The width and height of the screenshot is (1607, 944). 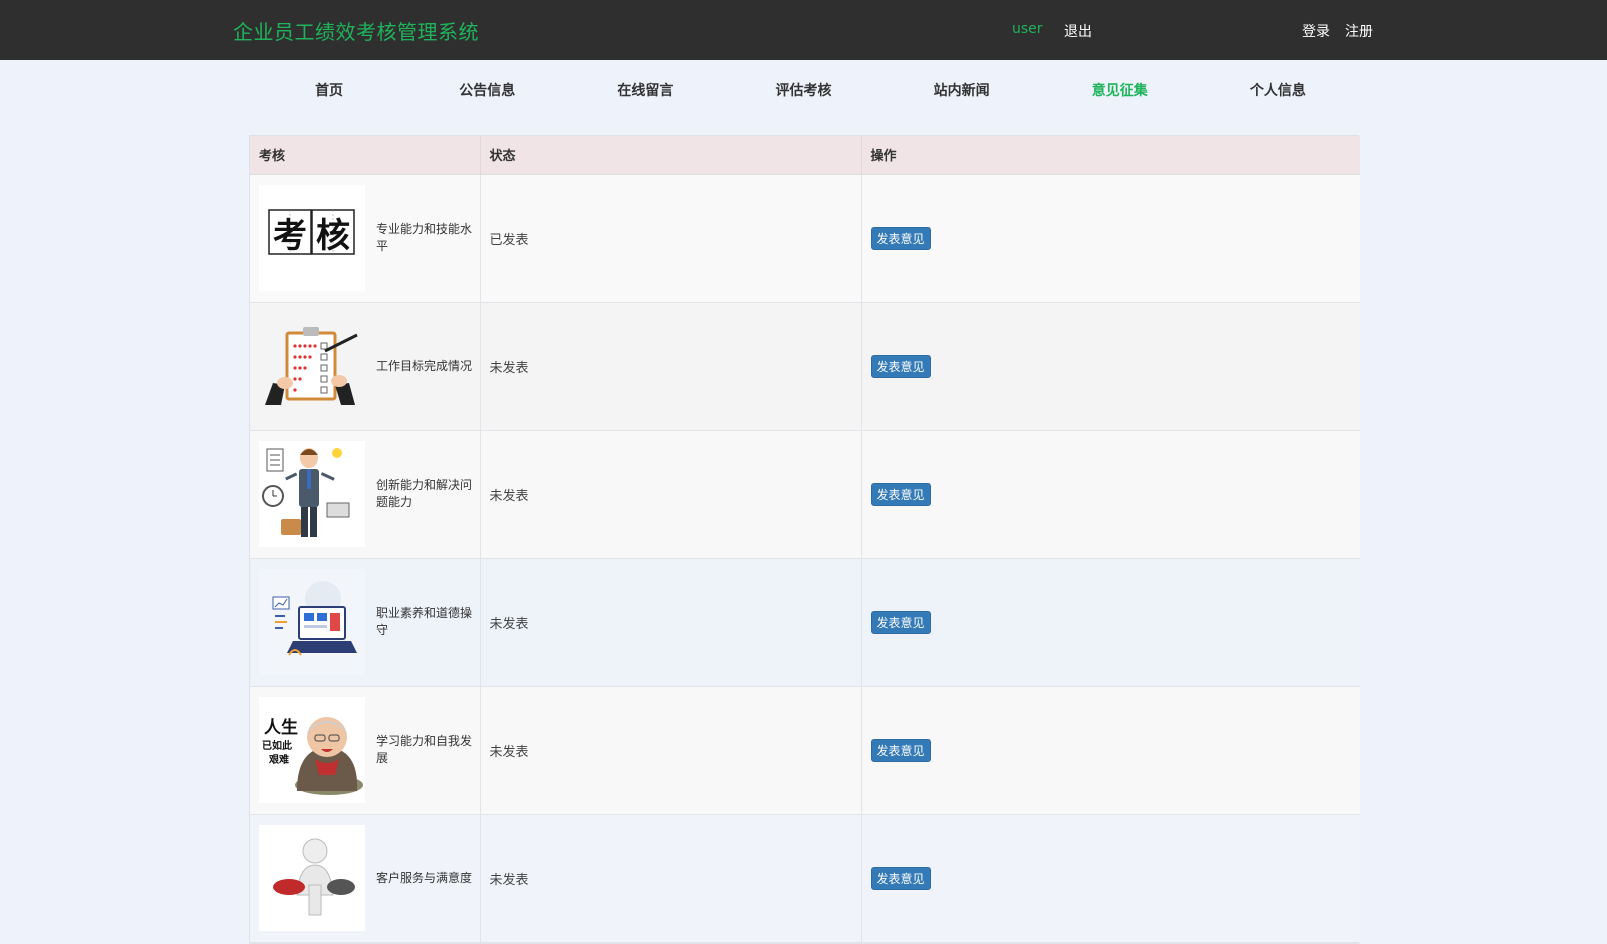 What do you see at coordinates (424, 749) in the screenshot?
I see `evaluation-name: 学习能力和自我发展` at bounding box center [424, 749].